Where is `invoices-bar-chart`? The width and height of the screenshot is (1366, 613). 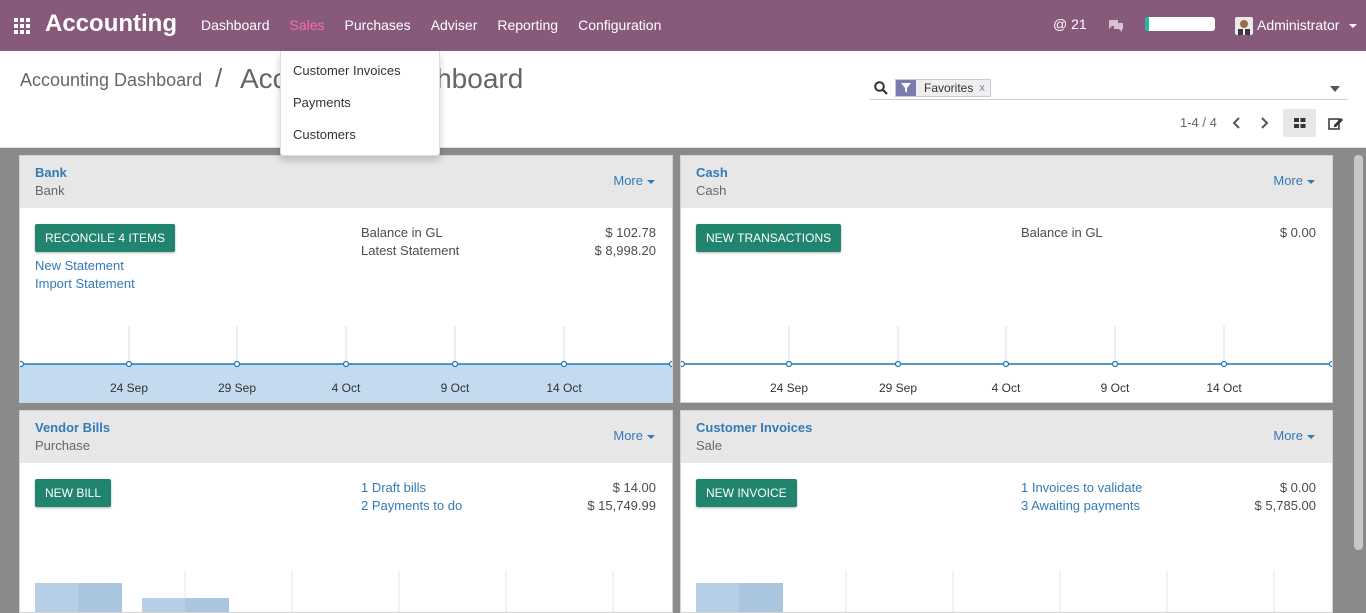 invoices-bar-chart is located at coordinates (985, 591).